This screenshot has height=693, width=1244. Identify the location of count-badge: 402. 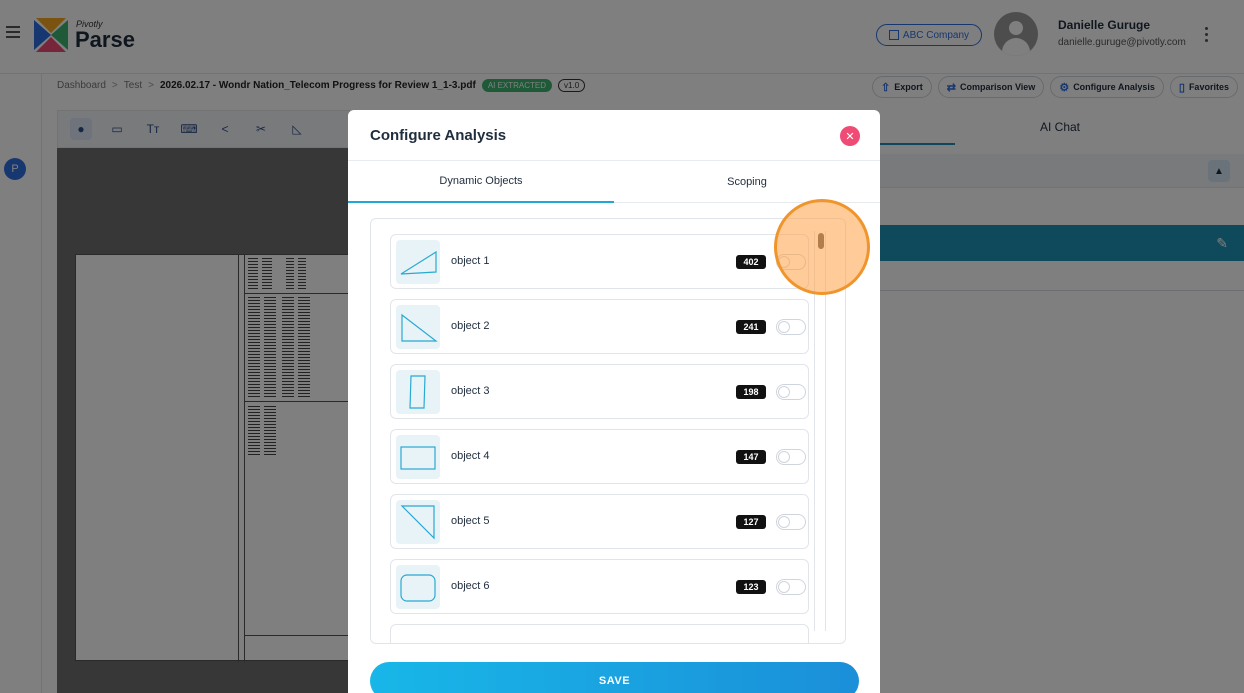
(751, 262).